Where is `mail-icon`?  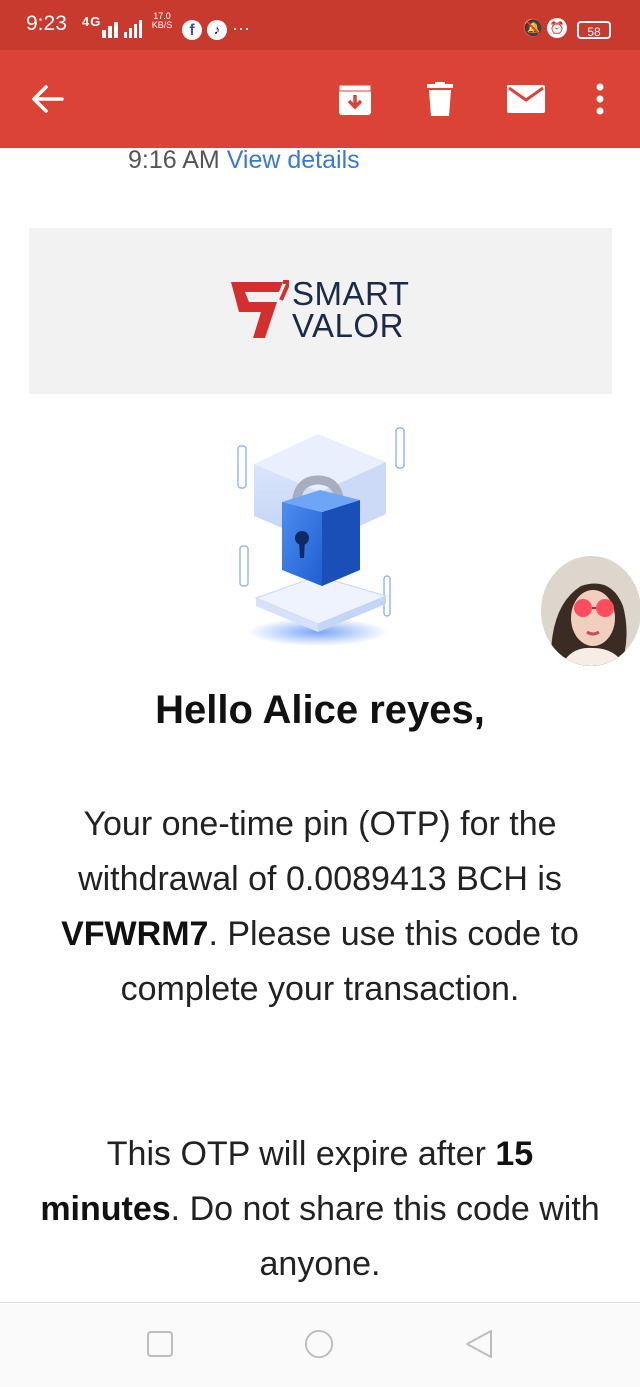 mail-icon is located at coordinates (526, 99).